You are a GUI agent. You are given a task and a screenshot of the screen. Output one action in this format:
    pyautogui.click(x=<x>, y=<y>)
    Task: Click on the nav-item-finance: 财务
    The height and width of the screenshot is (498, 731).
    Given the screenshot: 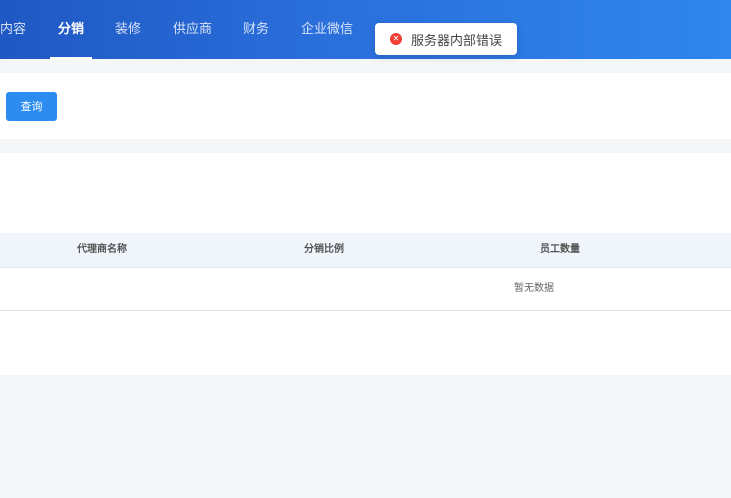 What is the action you would take?
    pyautogui.click(x=256, y=29)
    